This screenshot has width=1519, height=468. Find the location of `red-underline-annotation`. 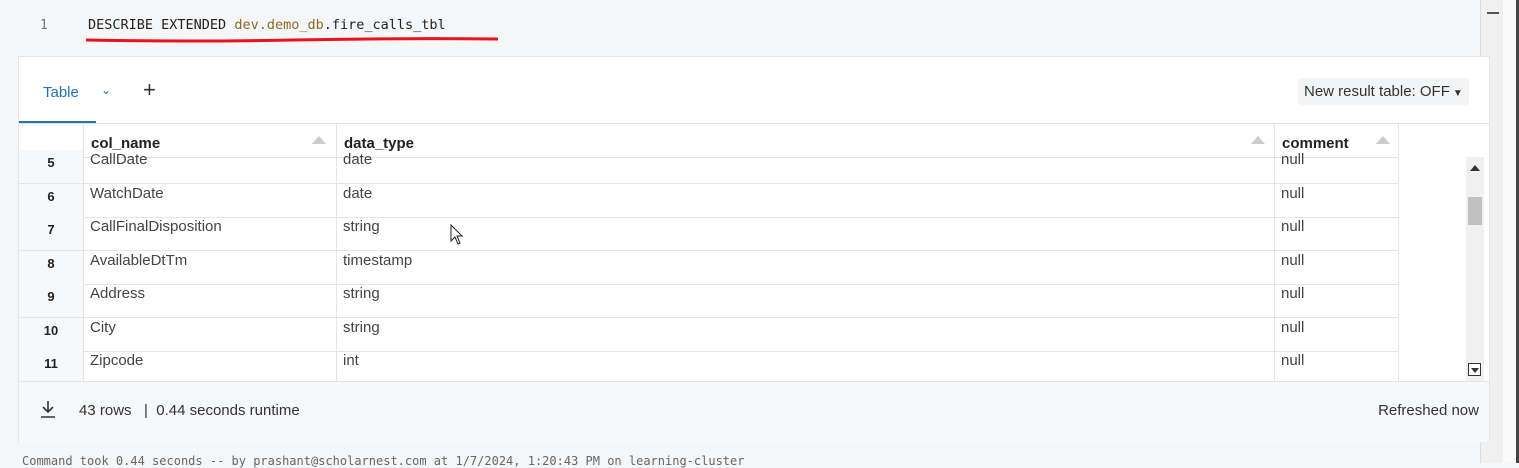

red-underline-annotation is located at coordinates (292, 40).